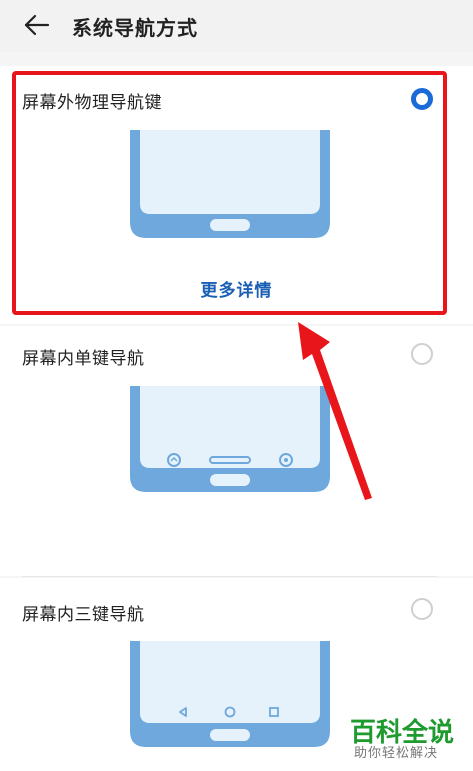 The image size is (473, 771). What do you see at coordinates (230, 694) in the screenshot?
I see `phone-illustration-three-key` at bounding box center [230, 694].